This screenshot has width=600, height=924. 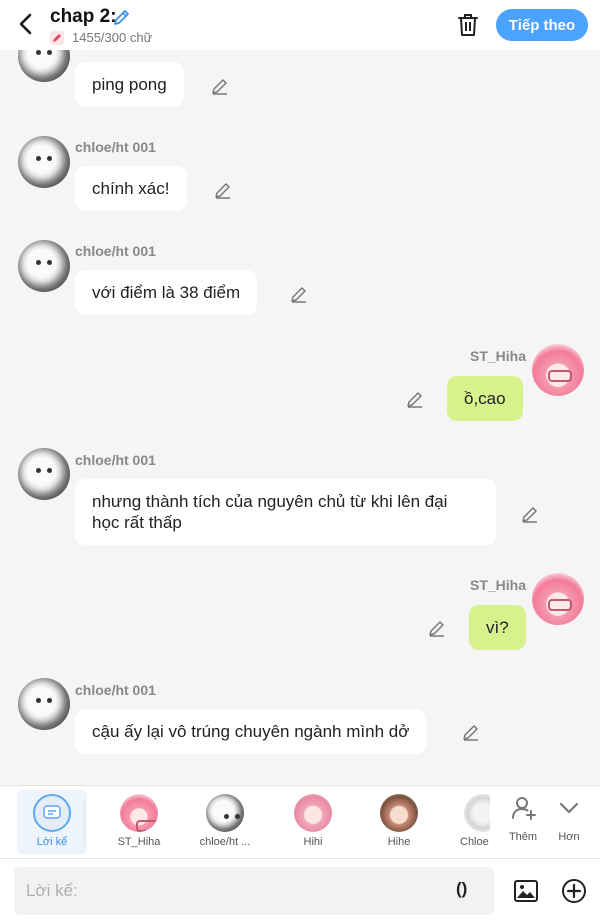 I want to click on narrator-icon, so click(x=52, y=813).